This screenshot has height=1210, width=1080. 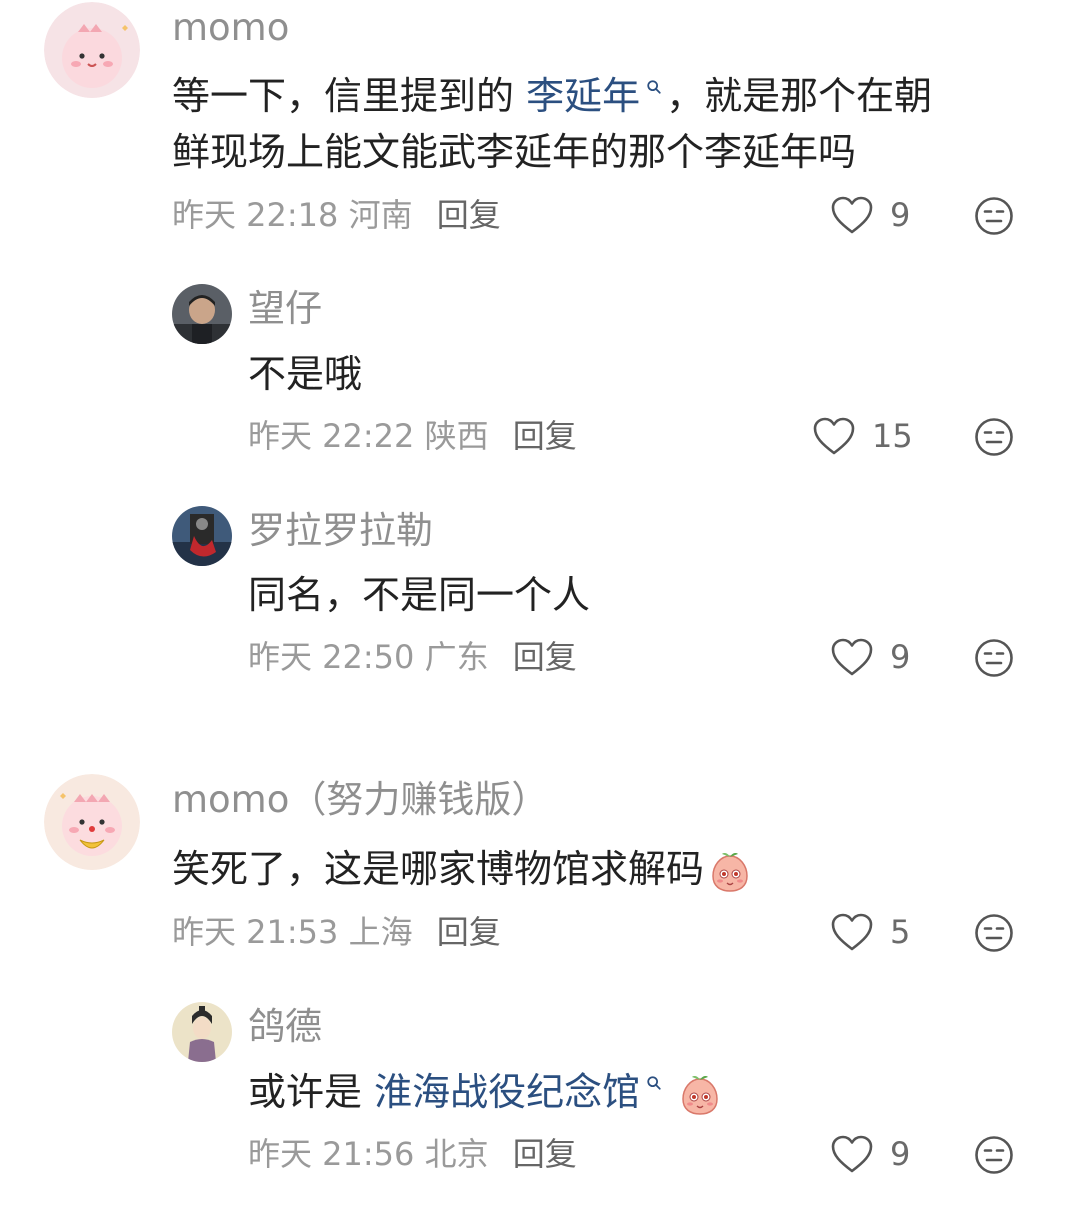 I want to click on comment-meta: 昨天 22:22 陕西 回复, so click(x=412, y=436).